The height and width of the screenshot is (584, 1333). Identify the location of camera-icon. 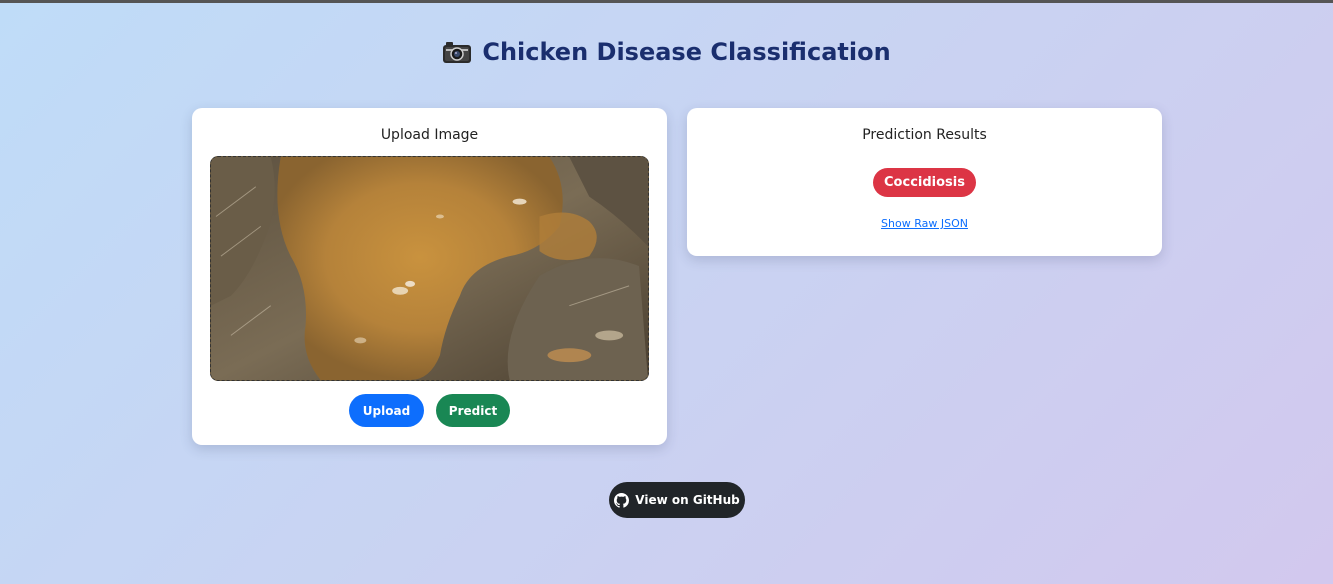
(457, 52).